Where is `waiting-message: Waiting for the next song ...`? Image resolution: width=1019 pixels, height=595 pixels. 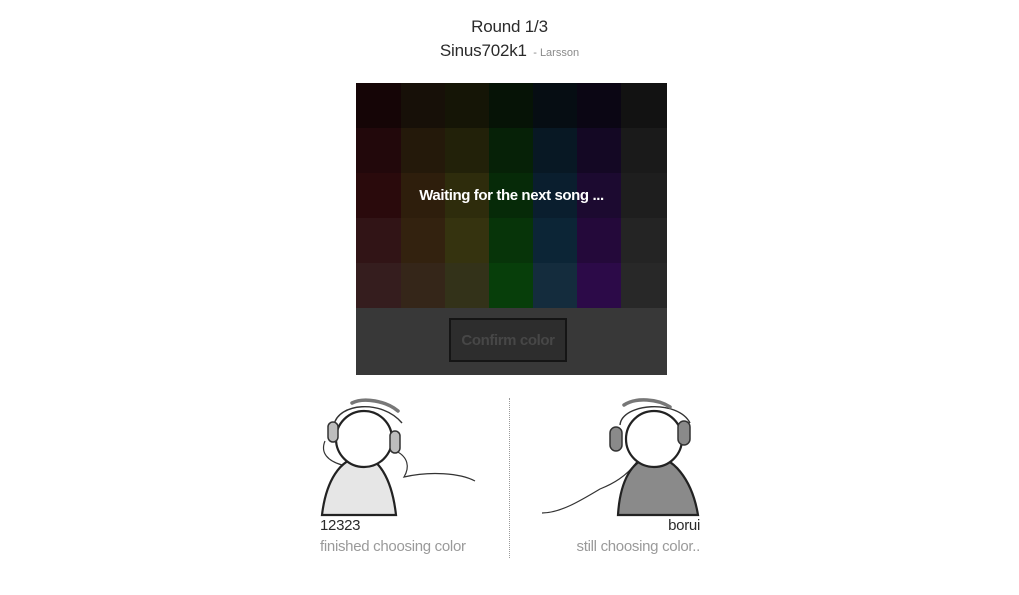
waiting-message: Waiting for the next song ... is located at coordinates (511, 195).